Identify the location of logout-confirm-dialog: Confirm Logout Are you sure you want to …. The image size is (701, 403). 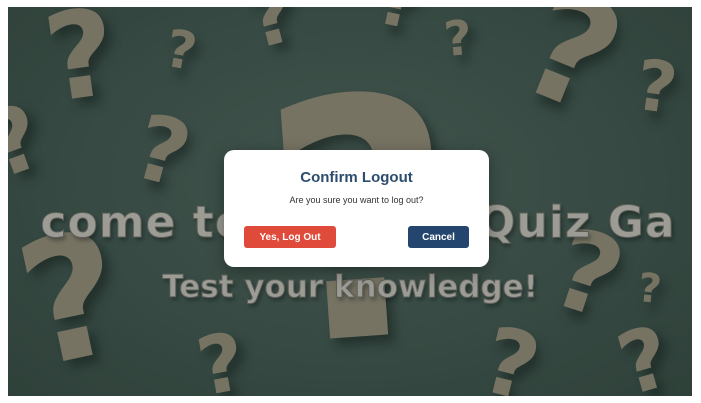
(356, 208).